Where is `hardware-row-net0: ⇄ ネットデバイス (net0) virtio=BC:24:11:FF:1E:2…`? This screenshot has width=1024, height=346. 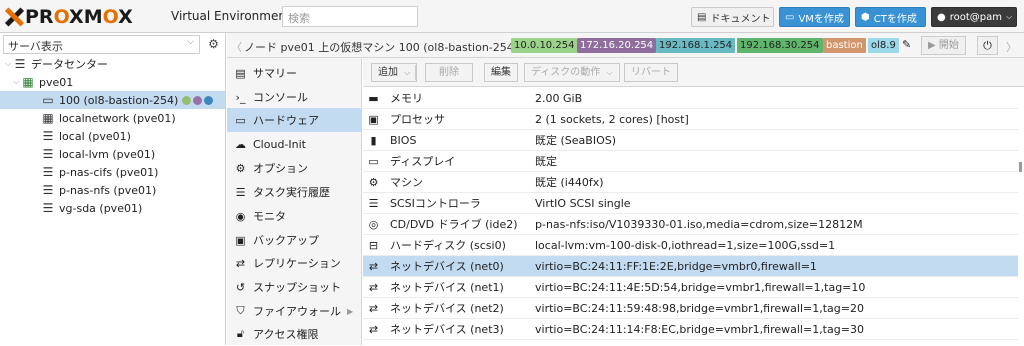
hardware-row-net0: ⇄ ネットデバイス (net0) virtio=BC:24:11:FF:1E:2… is located at coordinates (690, 266).